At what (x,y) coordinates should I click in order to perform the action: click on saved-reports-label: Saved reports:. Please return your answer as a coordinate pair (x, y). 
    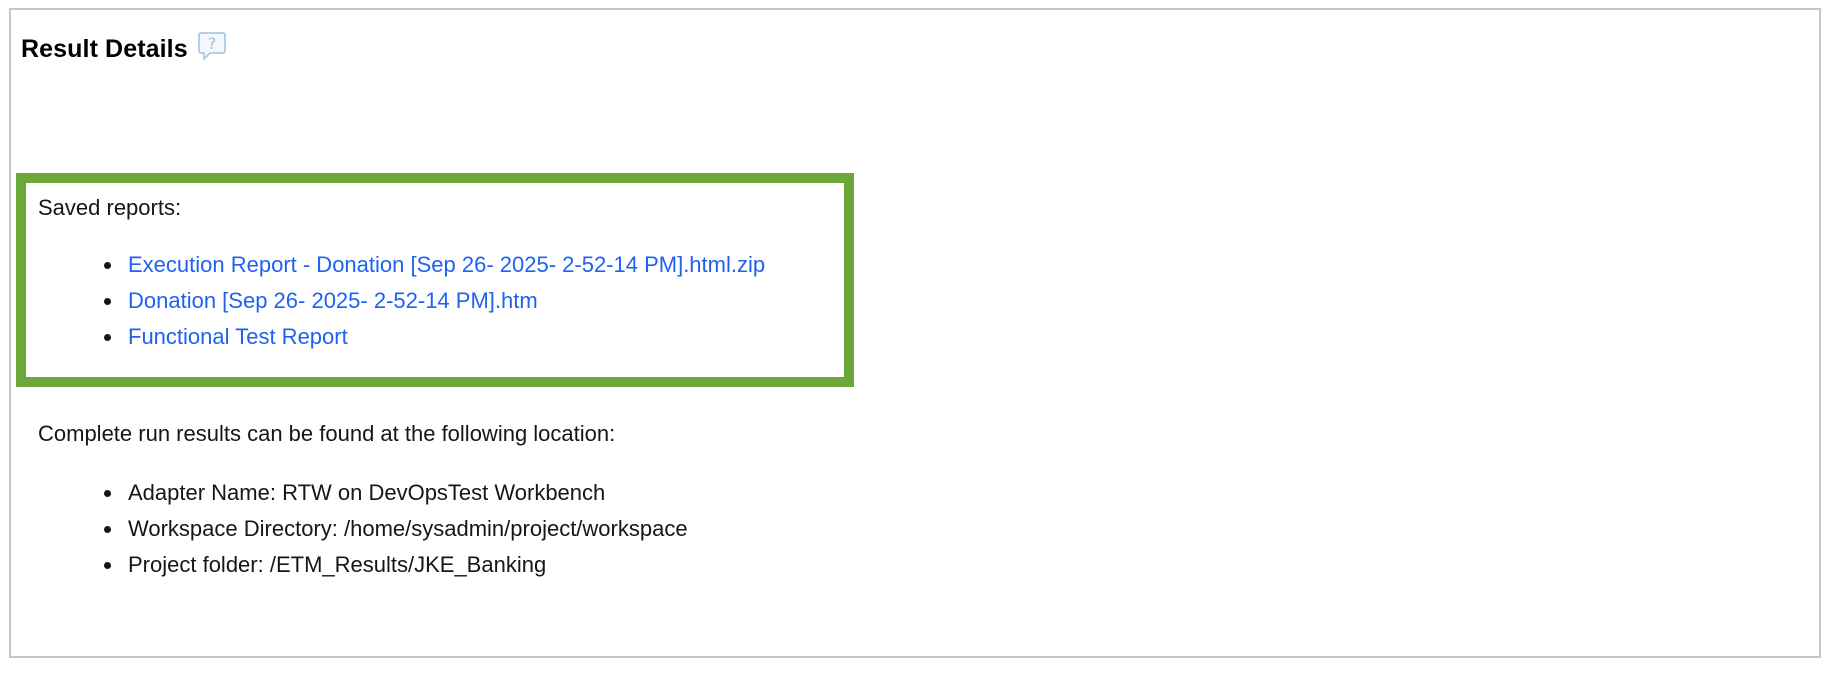
    Looking at the image, I should click on (110, 207).